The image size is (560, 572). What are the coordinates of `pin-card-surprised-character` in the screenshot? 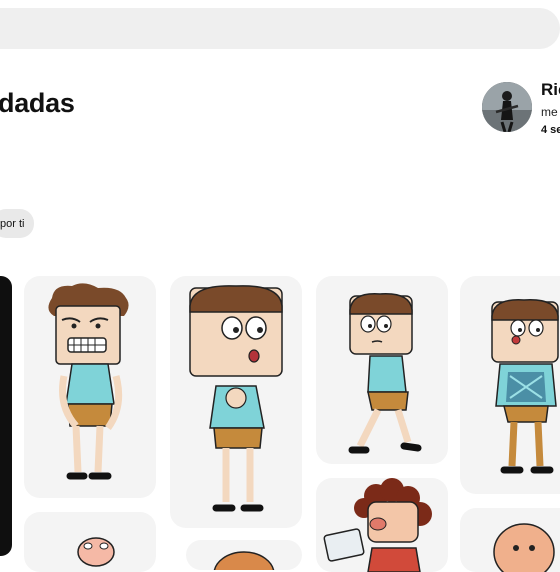 It's located at (236, 402).